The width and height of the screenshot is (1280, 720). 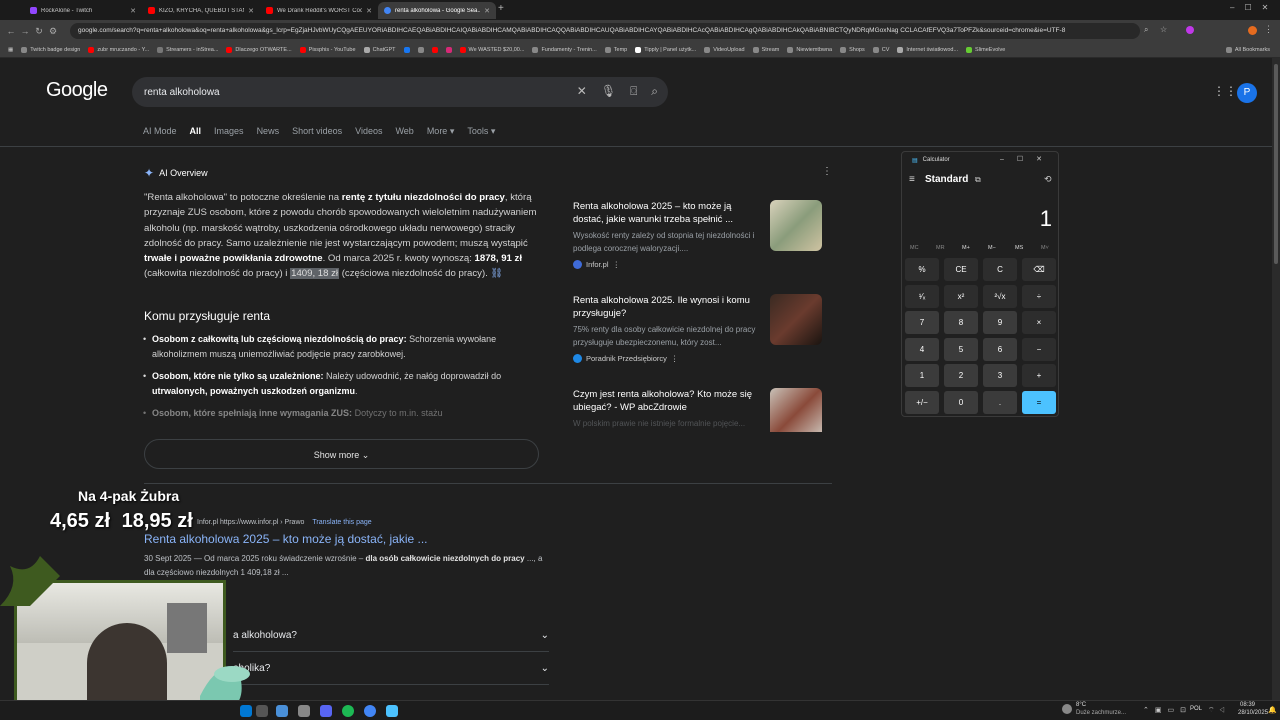 What do you see at coordinates (922, 402) in the screenshot?
I see `negate-button: +/−` at bounding box center [922, 402].